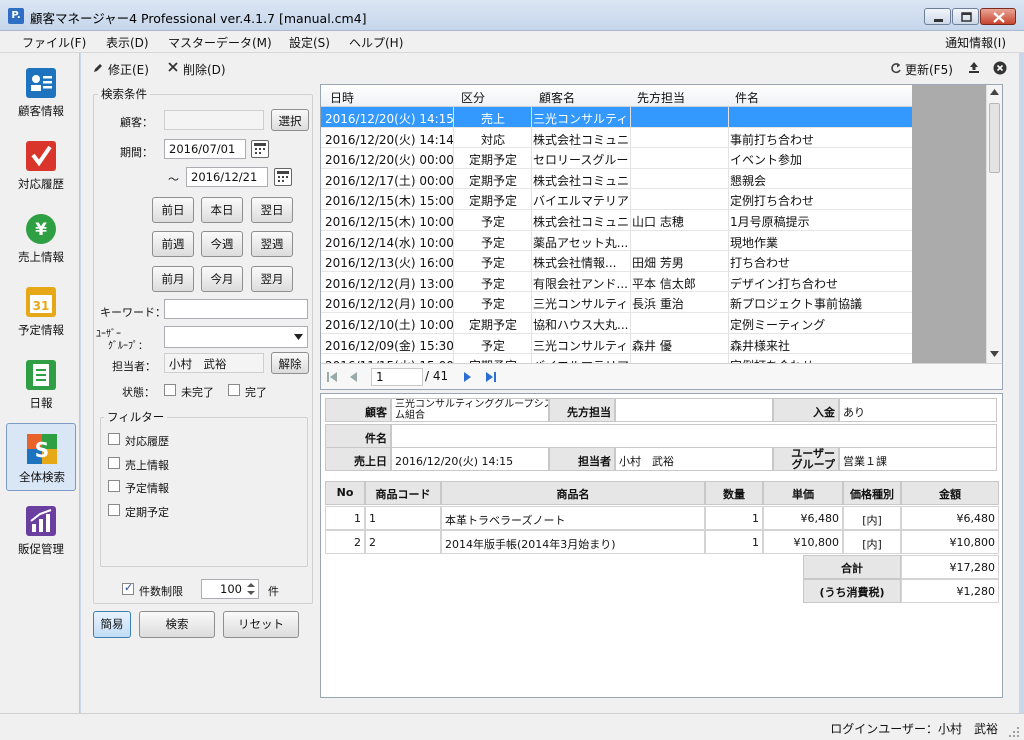 Image resolution: width=1024 pixels, height=740 pixels. What do you see at coordinates (557, 97) in the screenshot?
I see `column-header-customer: 顧客名` at bounding box center [557, 97].